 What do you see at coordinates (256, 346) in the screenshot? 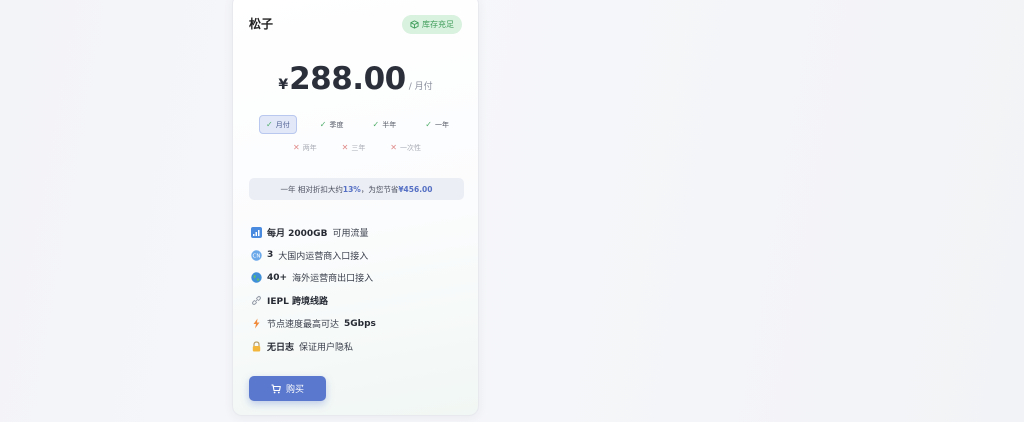
I see `lock-icon` at bounding box center [256, 346].